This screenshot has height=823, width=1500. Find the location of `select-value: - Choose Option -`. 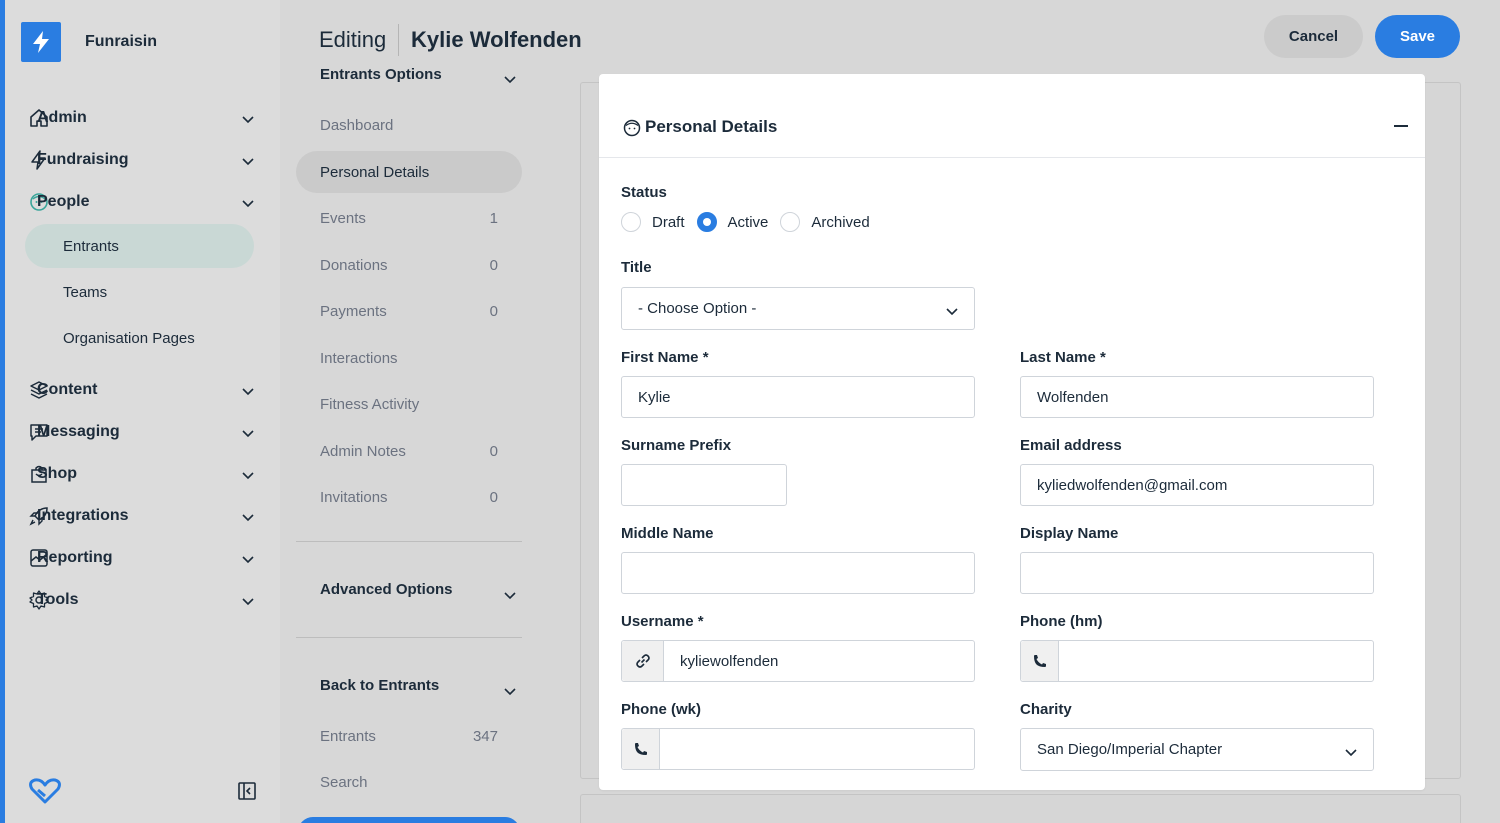

select-value: - Choose Option - is located at coordinates (697, 308).